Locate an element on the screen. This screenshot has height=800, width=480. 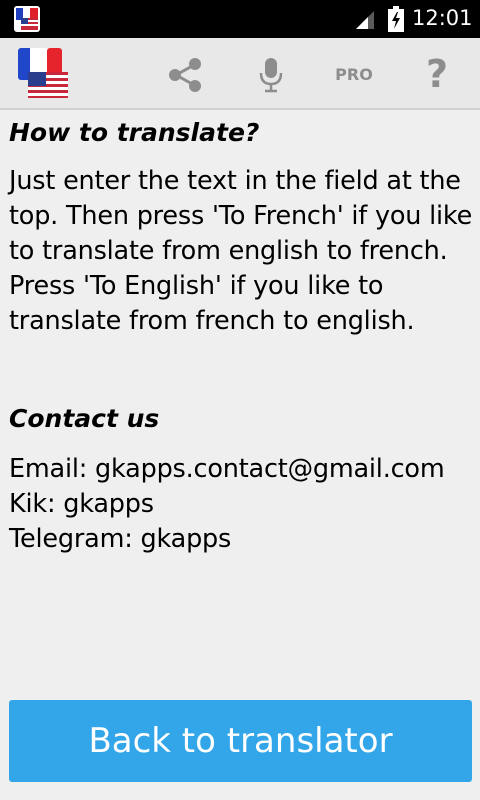
microphone-icon is located at coordinates (271, 75).